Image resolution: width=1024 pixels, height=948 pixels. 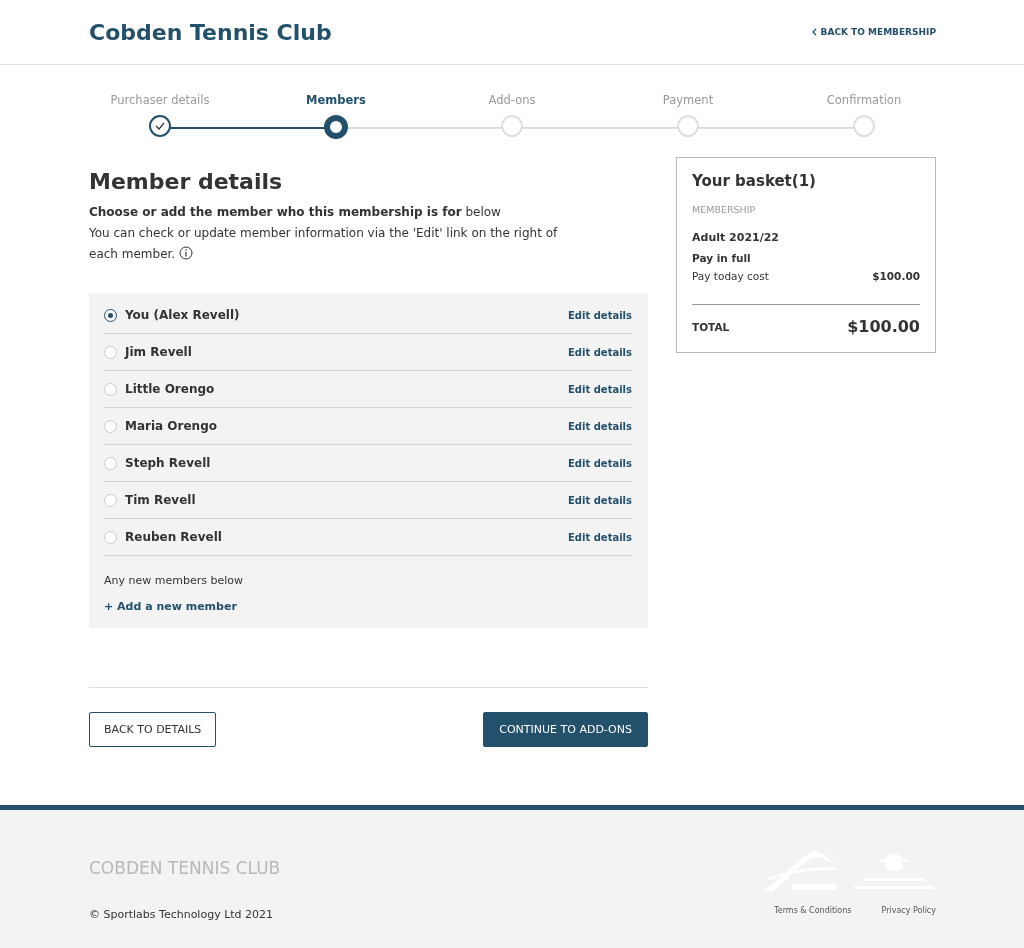 What do you see at coordinates (159, 352) in the screenshot?
I see `member-name: Jim Revell` at bounding box center [159, 352].